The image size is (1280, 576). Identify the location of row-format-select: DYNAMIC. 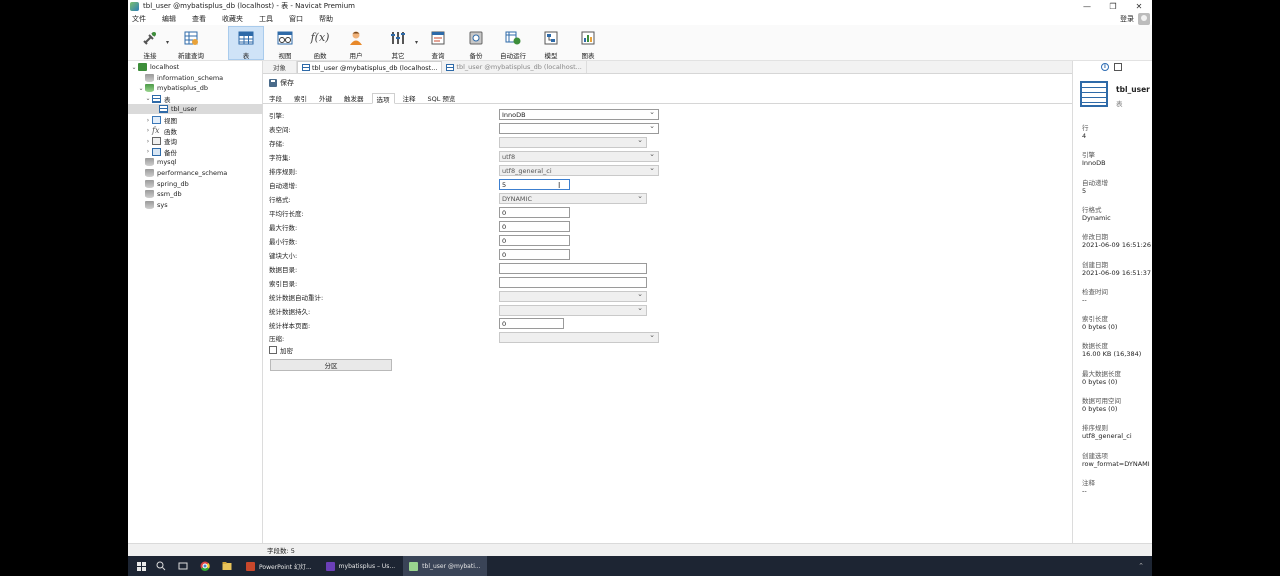
(573, 198).